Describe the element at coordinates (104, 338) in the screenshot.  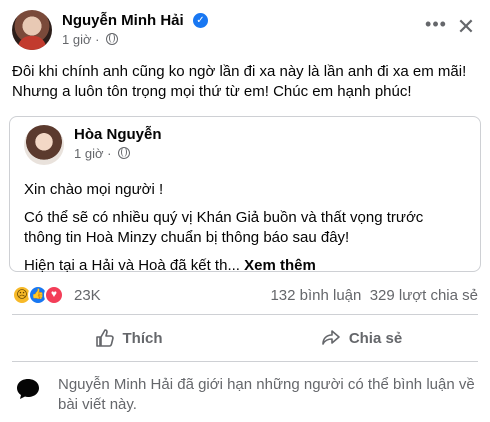
I see `thumbs-up-icon` at that location.